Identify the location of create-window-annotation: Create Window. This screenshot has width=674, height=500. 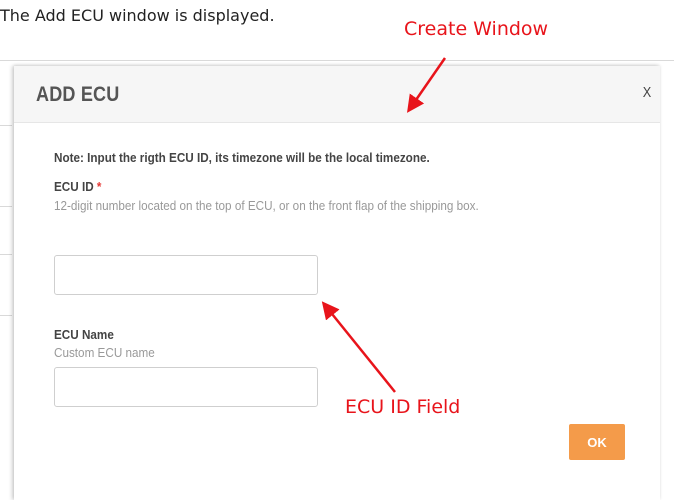
(476, 29).